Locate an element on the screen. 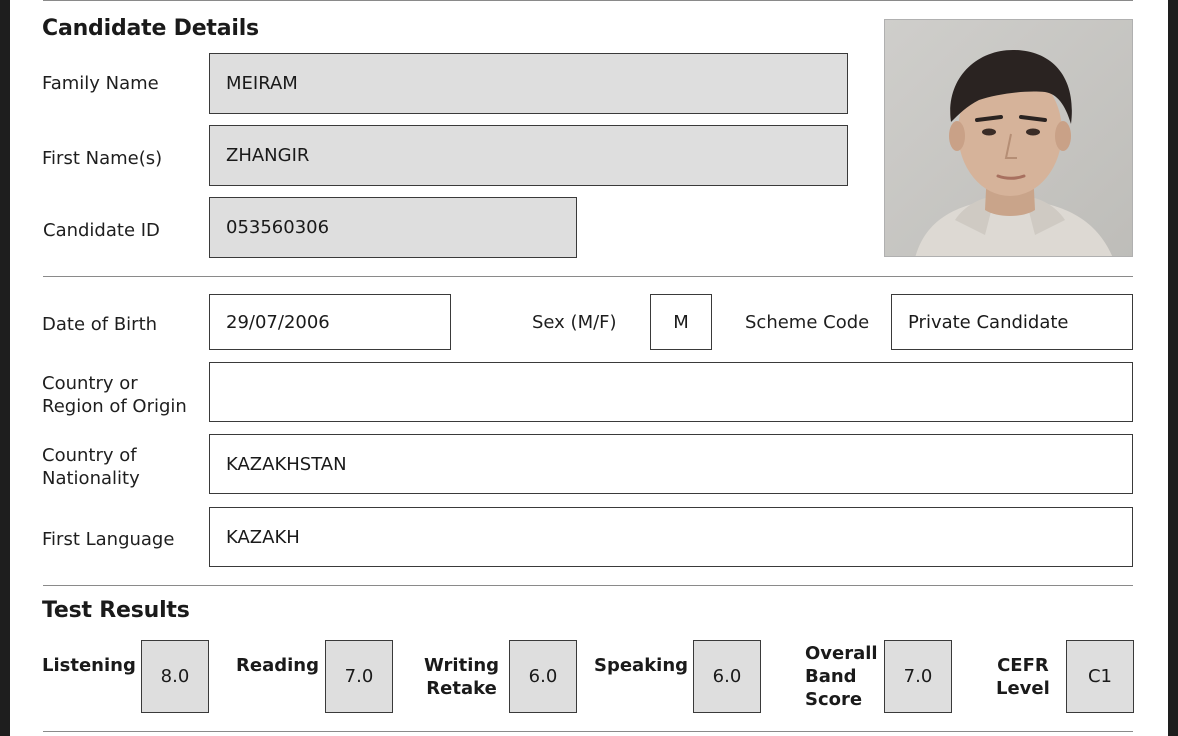 The image size is (1178, 736). cefr-level-label: CEFR Level is located at coordinates (1023, 677).